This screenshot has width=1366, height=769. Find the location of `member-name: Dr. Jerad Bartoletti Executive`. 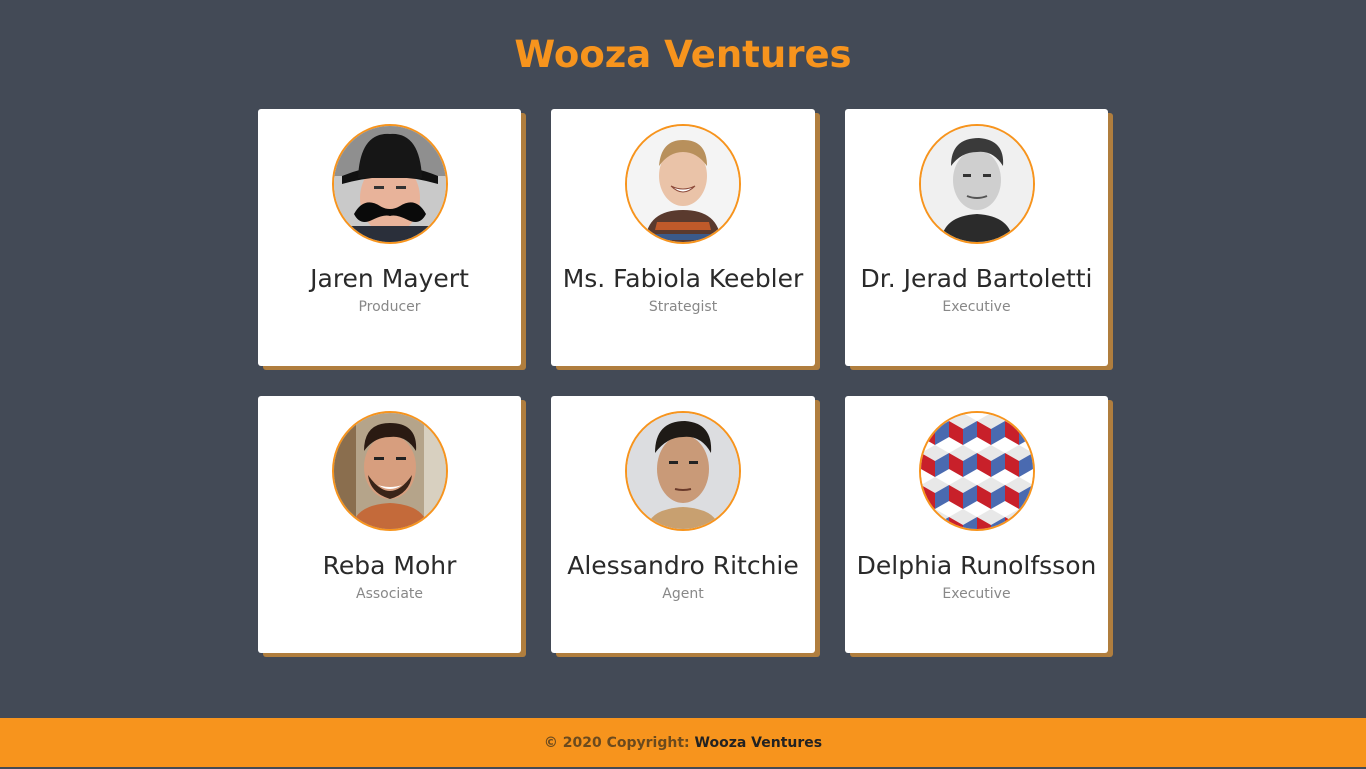

member-name: Dr. Jerad Bartoletti Executive is located at coordinates (976, 289).